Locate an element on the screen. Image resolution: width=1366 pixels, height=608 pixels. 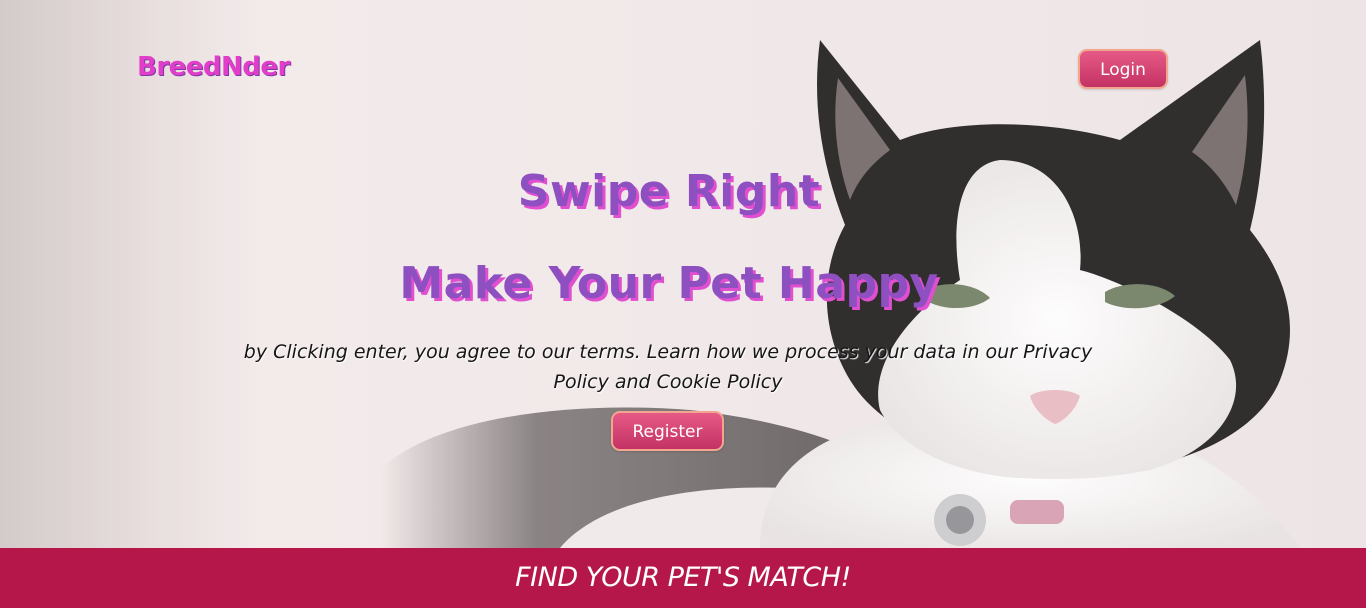
headline-swipe-right: Swipe Right is located at coordinates (669, 191).